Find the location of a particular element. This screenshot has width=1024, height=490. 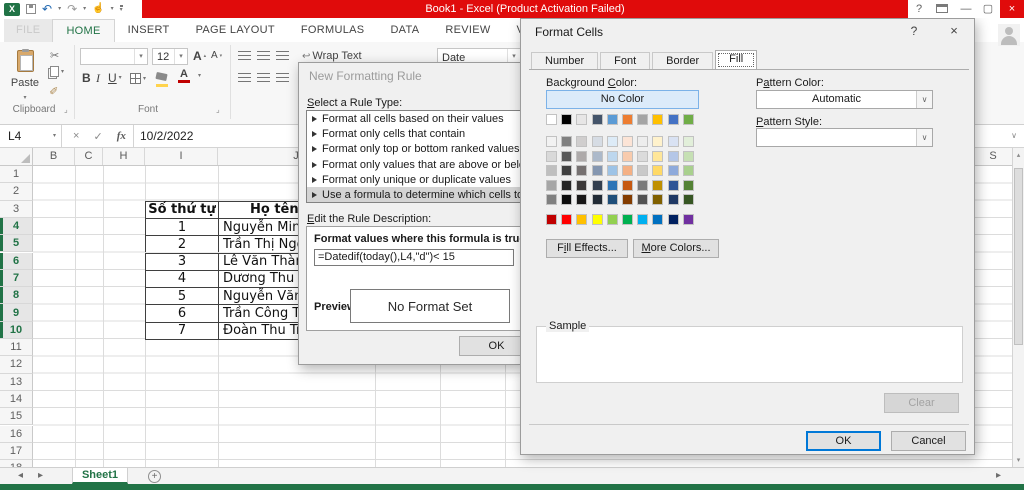

color-swatch-5B9BD5 is located at coordinates (612, 119).